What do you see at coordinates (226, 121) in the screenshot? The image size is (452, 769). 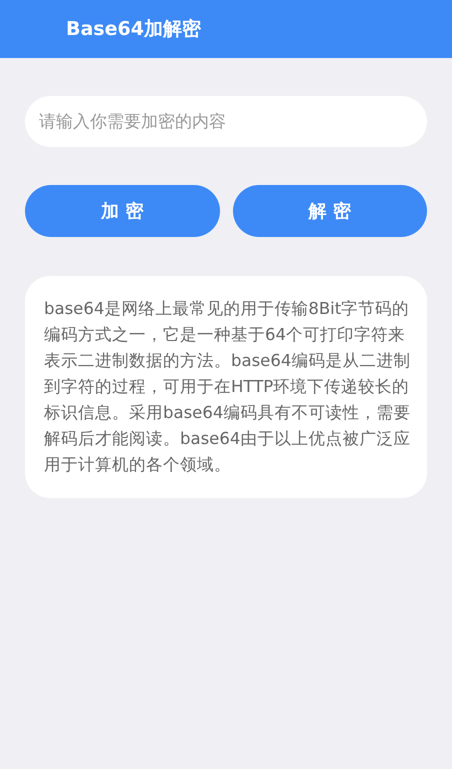 I see `input-field: 请输入你需要加密的内容` at bounding box center [226, 121].